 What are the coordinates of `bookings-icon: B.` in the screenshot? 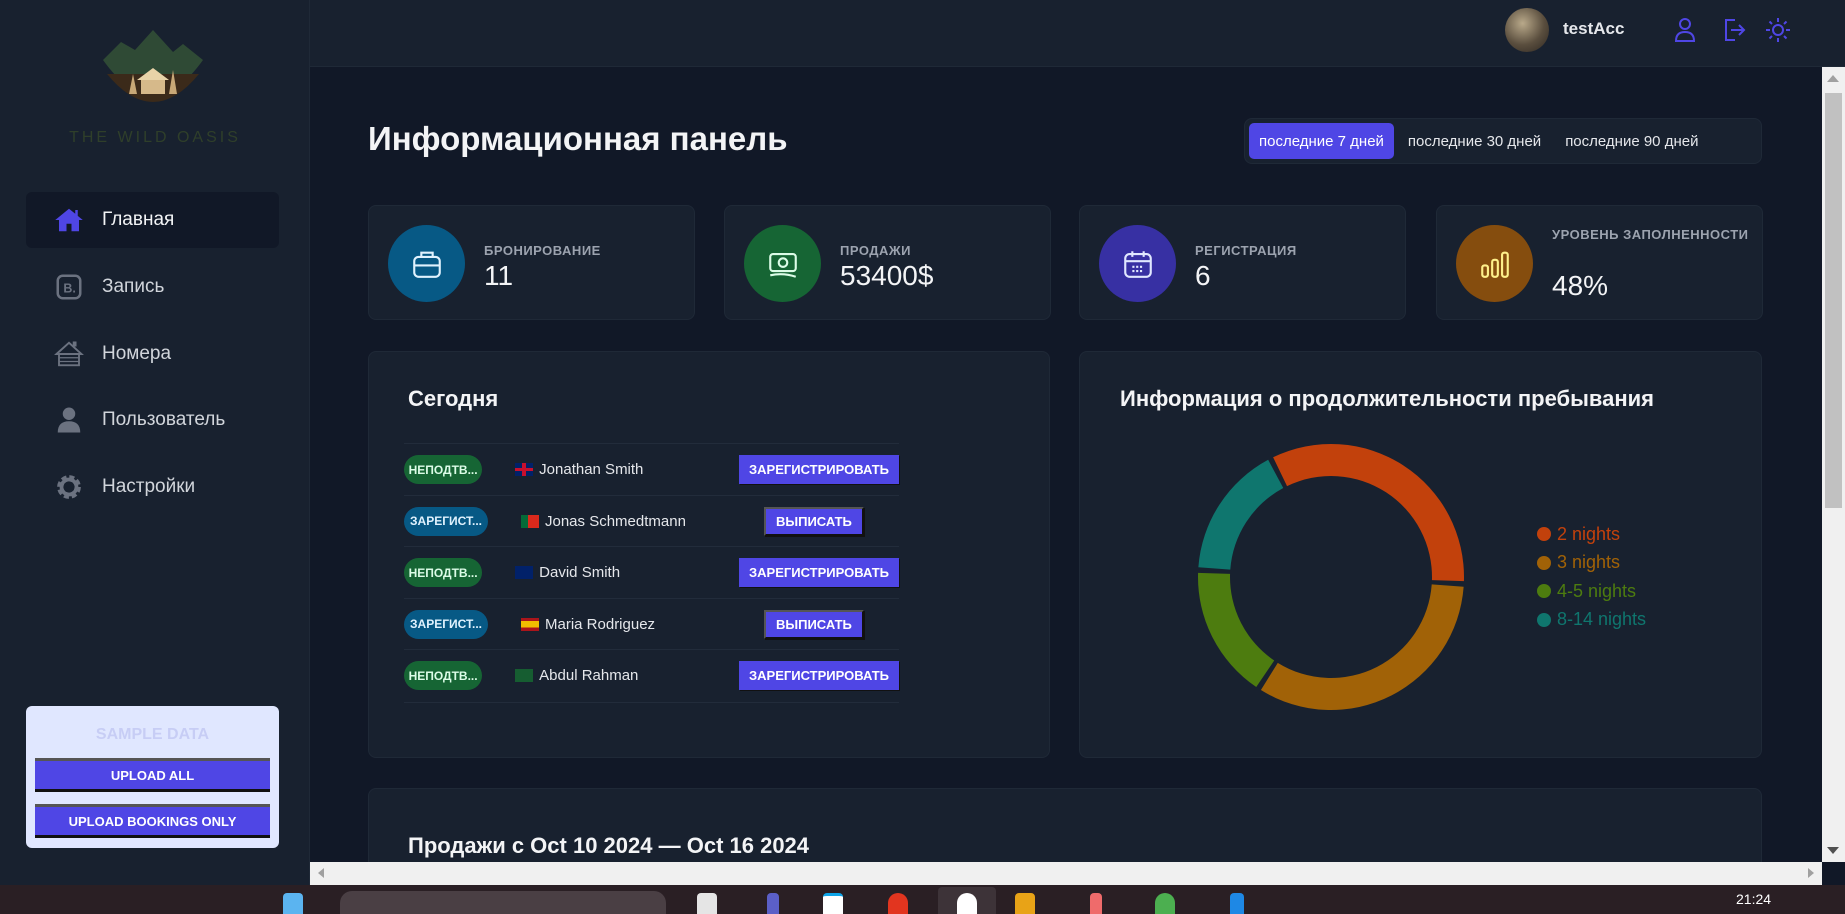 It's located at (69, 287).